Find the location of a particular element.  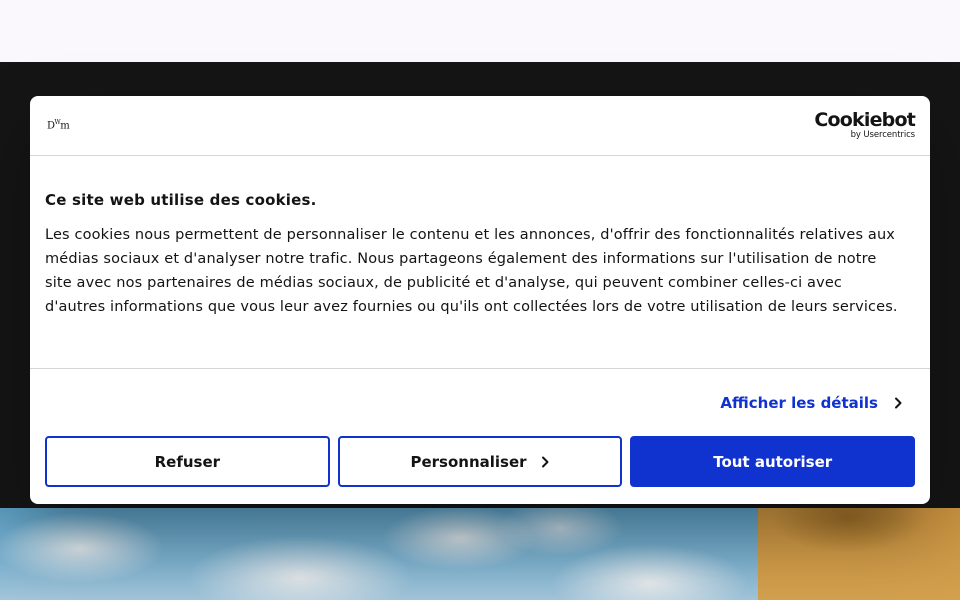

customize-button-label: Personnaliser is located at coordinates (468, 461).